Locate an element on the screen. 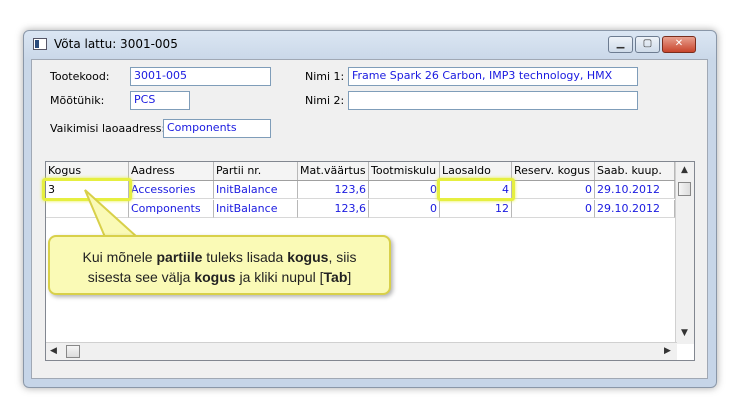 The width and height of the screenshot is (744, 410). vertical-scroll-thumb is located at coordinates (684, 189).